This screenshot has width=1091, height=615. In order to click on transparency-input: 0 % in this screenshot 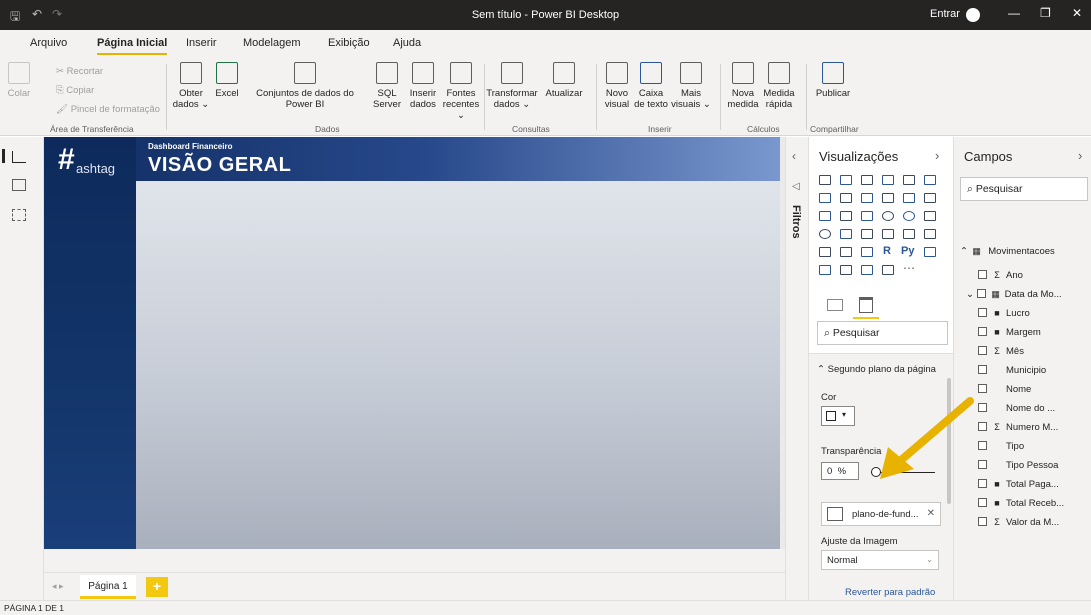, I will do `click(840, 471)`.